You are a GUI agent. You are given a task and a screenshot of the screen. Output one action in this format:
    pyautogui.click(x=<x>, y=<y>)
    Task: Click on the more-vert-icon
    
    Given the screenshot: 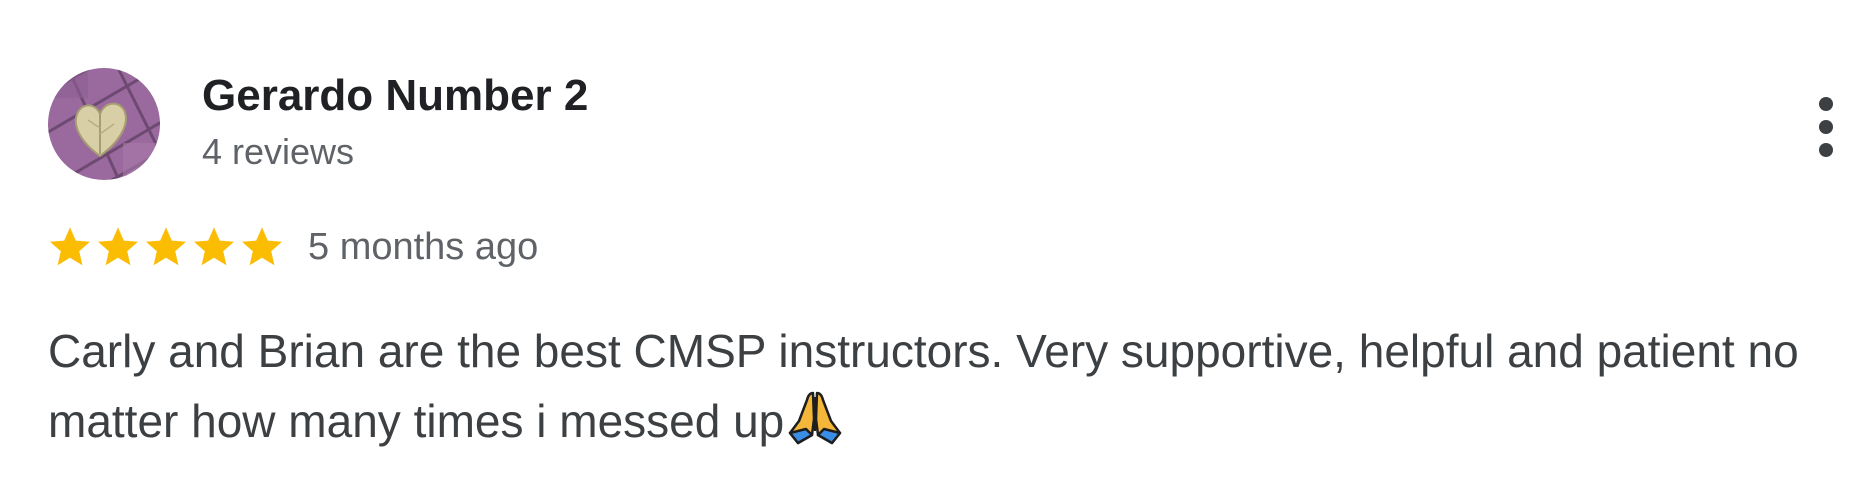 What is the action you would take?
    pyautogui.click(x=1826, y=127)
    